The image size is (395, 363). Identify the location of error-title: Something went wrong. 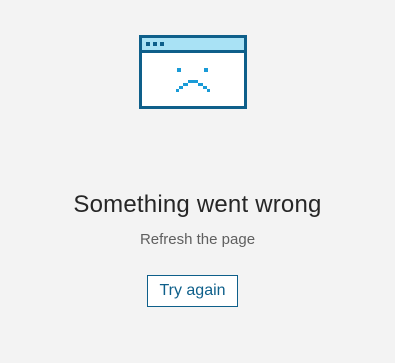
(197, 204).